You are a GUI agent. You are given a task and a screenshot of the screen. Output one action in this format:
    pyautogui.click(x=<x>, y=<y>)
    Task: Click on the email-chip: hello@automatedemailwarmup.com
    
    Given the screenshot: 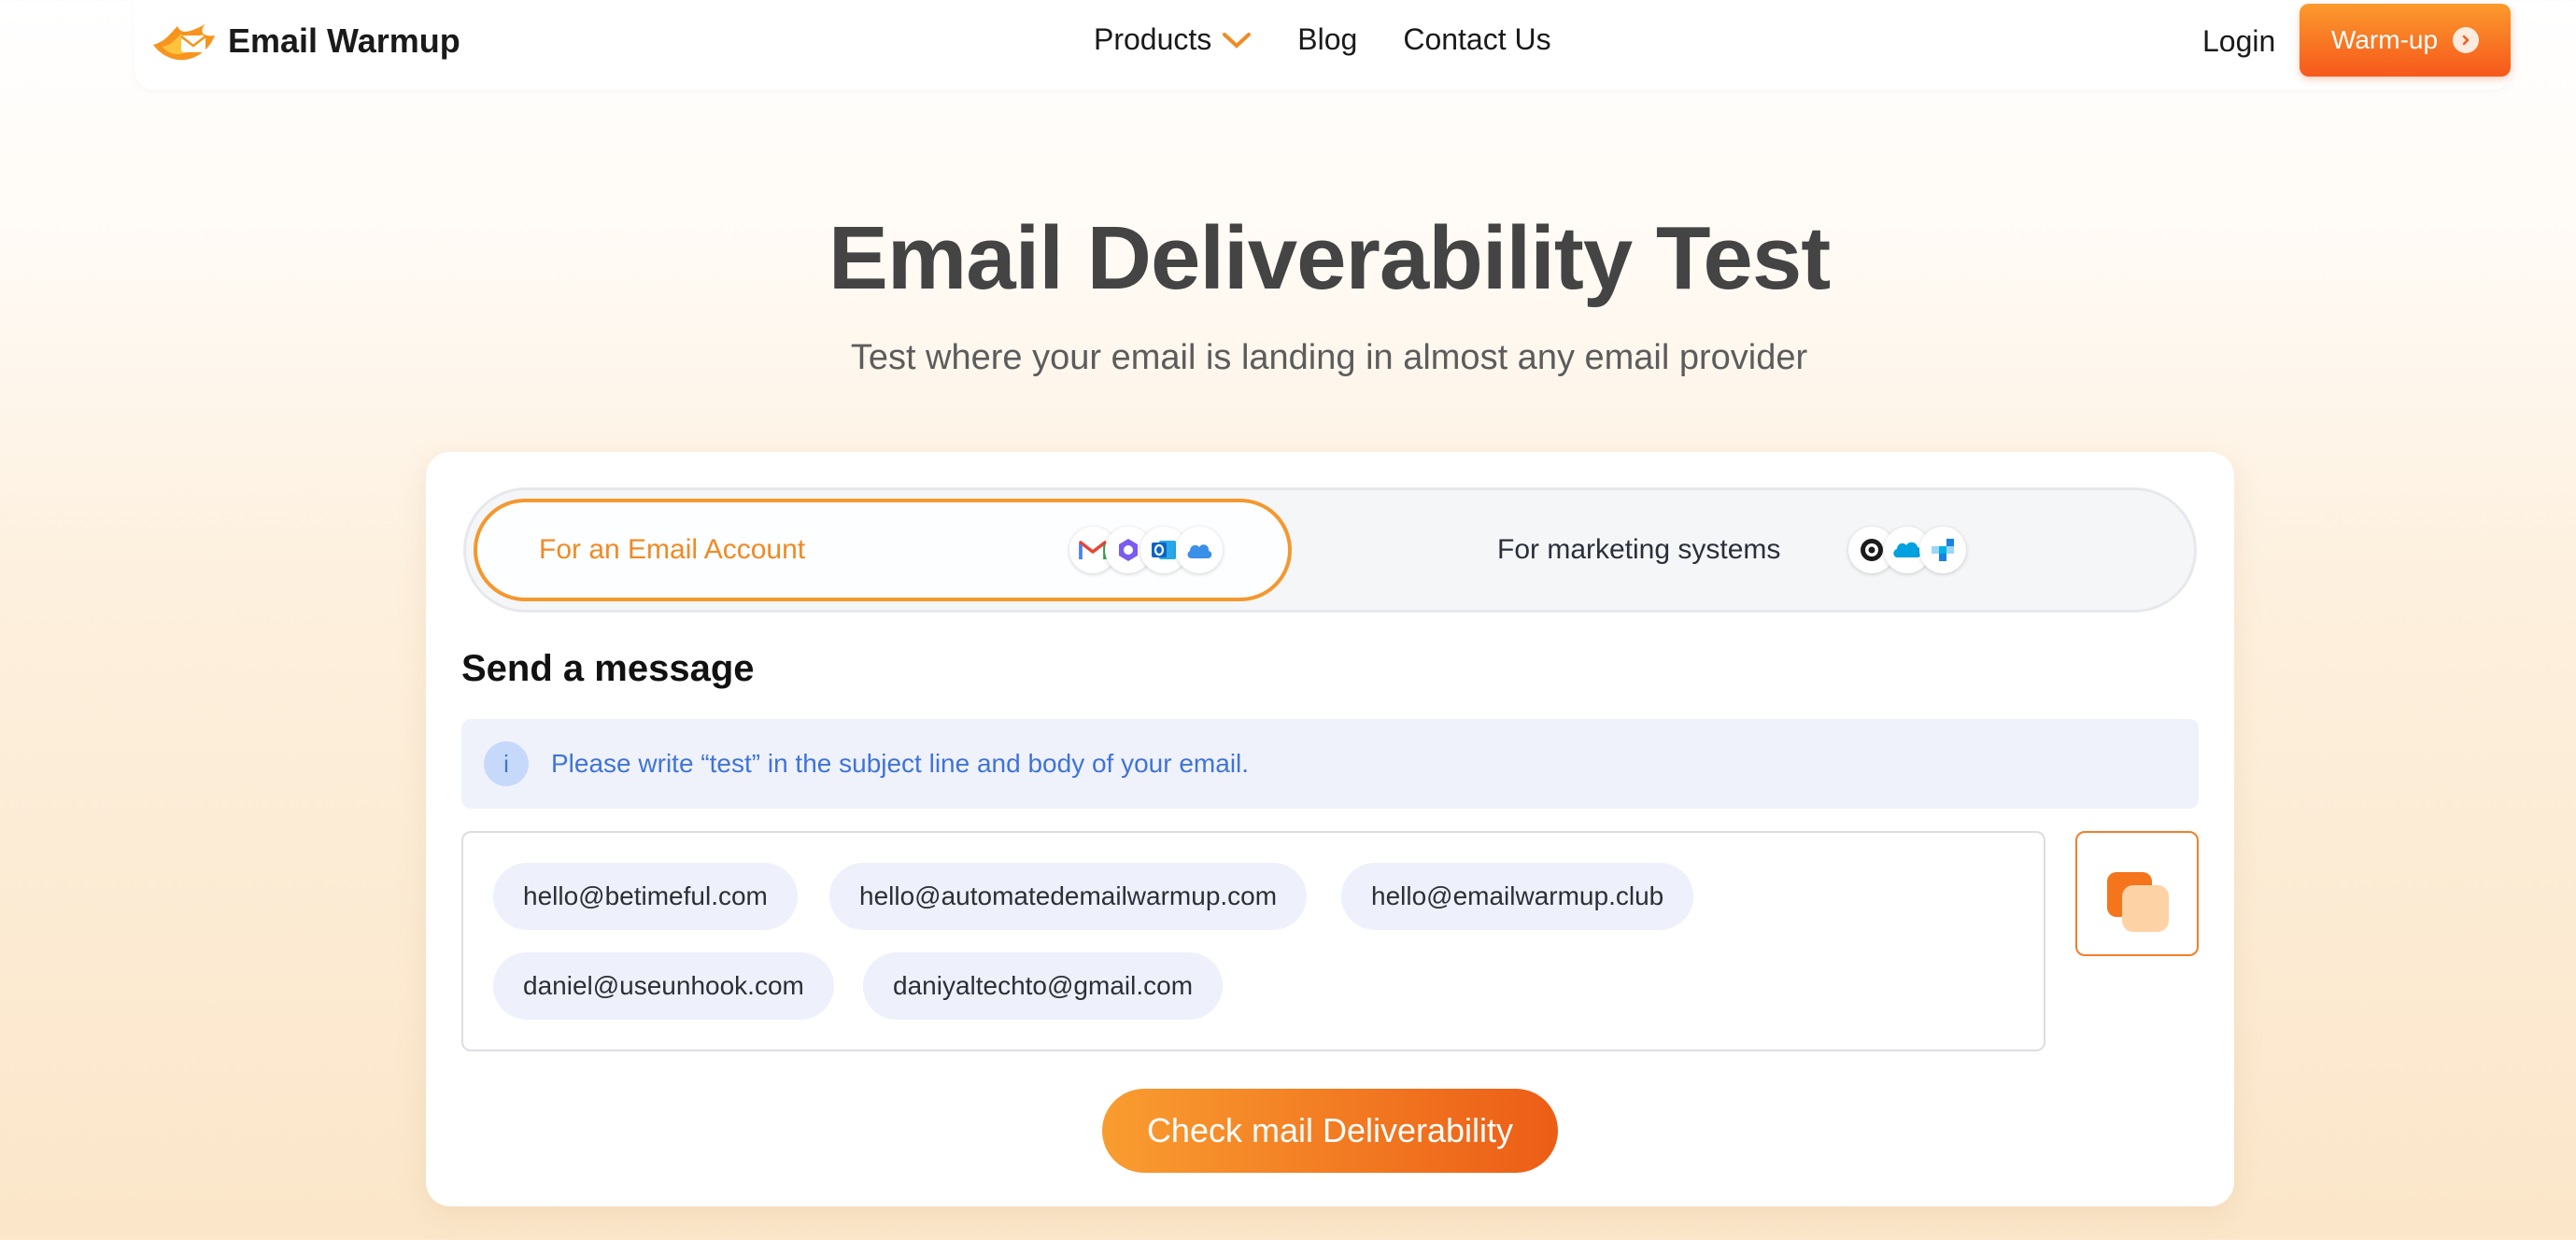 What is the action you would take?
    pyautogui.click(x=1068, y=897)
    